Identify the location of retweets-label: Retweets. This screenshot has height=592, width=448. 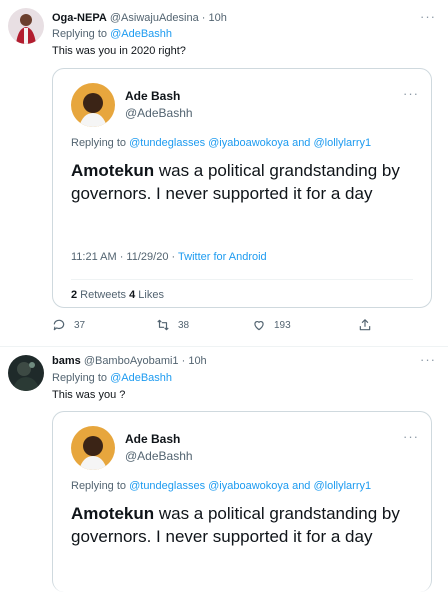
(103, 295).